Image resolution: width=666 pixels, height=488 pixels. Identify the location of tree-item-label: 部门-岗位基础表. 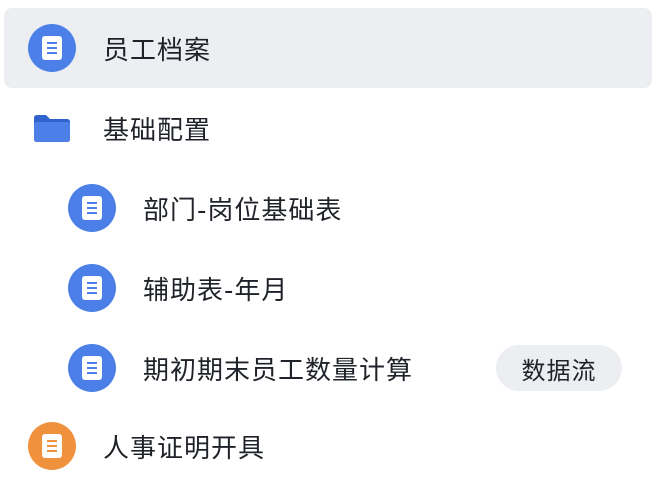
(243, 210).